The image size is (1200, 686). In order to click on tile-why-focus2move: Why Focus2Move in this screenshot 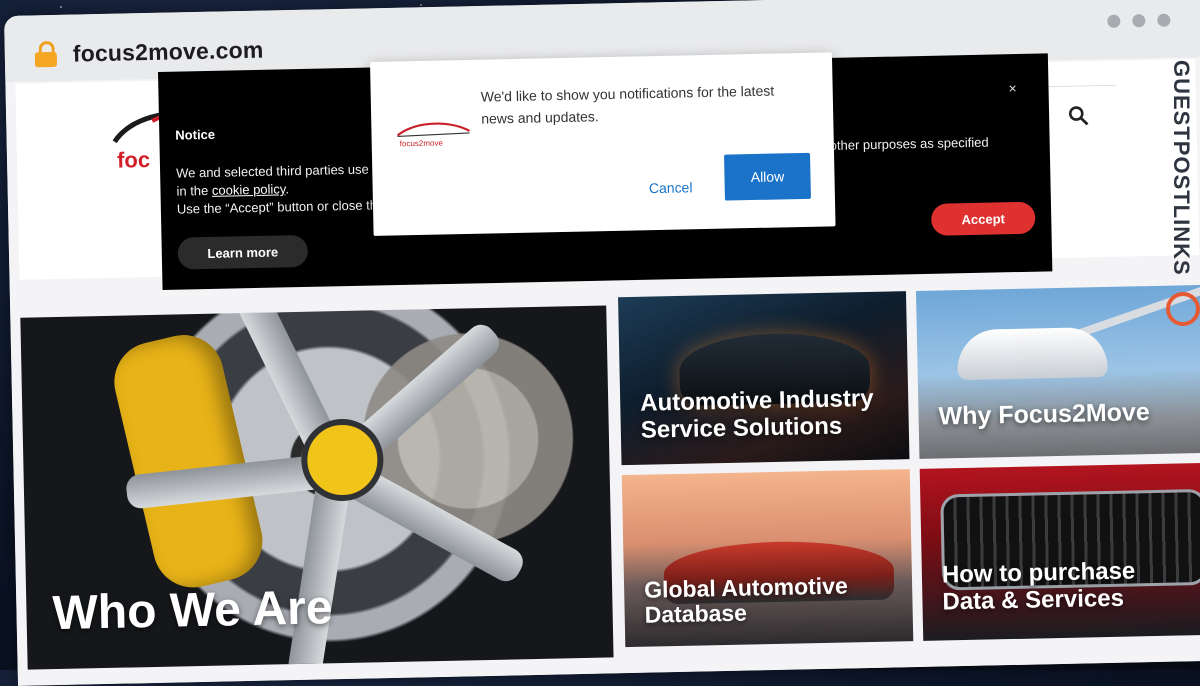, I will do `click(1057, 371)`.